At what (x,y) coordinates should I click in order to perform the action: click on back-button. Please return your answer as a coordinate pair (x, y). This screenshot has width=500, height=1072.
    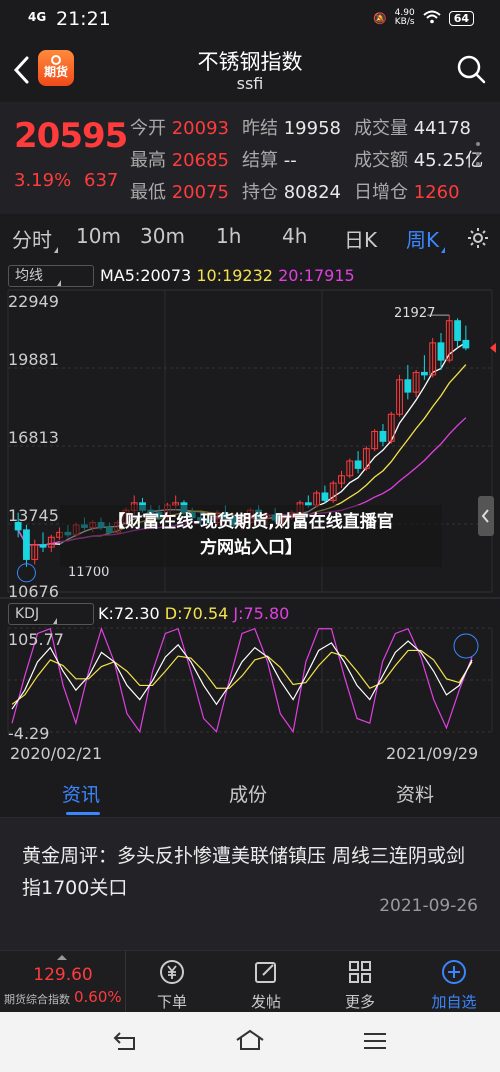
    Looking at the image, I should click on (23, 70).